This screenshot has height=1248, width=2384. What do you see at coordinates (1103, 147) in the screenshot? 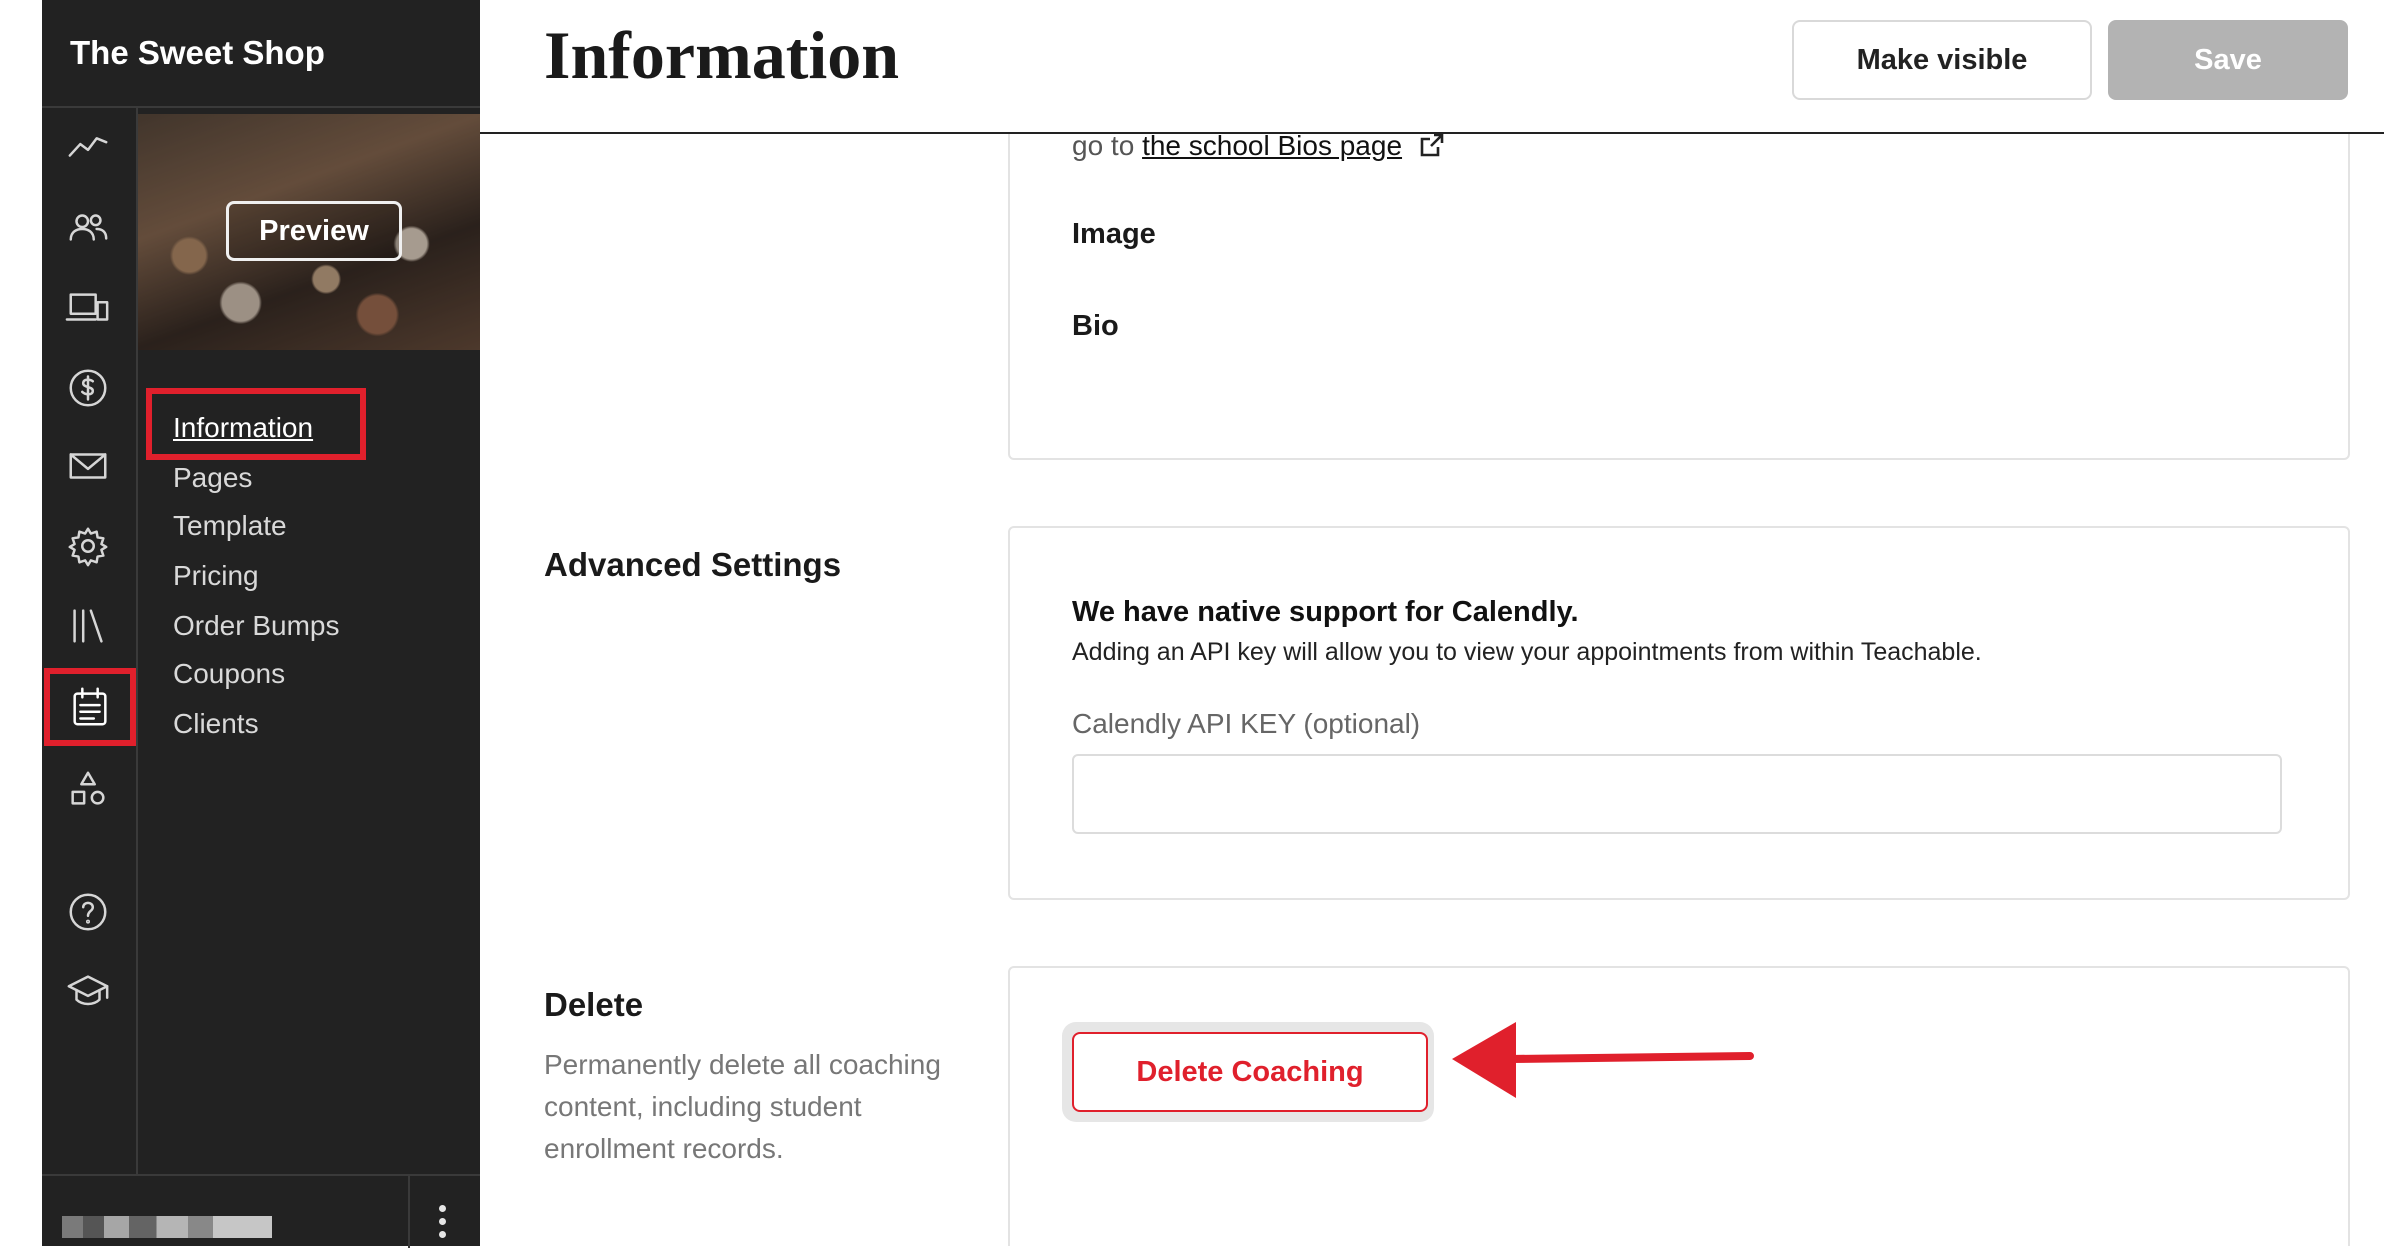
I see `bio-note-prefix: go to` at bounding box center [1103, 147].